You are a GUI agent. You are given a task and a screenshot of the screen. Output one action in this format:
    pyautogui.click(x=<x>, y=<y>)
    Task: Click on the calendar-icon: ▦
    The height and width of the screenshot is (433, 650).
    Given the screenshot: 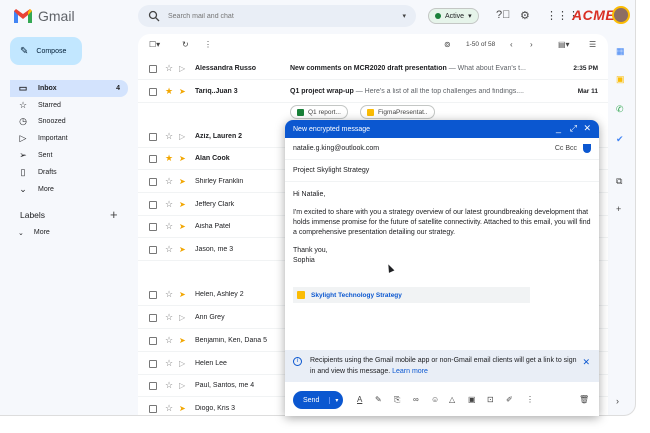 What is the action you would take?
    pyautogui.click(x=621, y=51)
    